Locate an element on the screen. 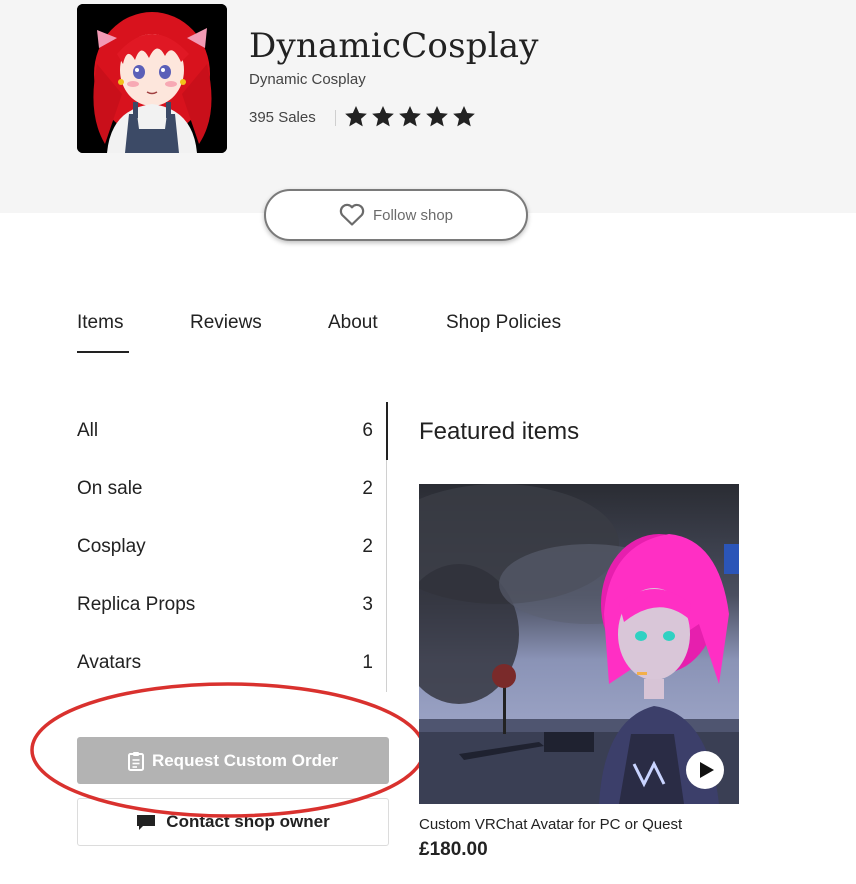 This screenshot has height=884, width=856. sales-count: 395 Sales is located at coordinates (282, 117).